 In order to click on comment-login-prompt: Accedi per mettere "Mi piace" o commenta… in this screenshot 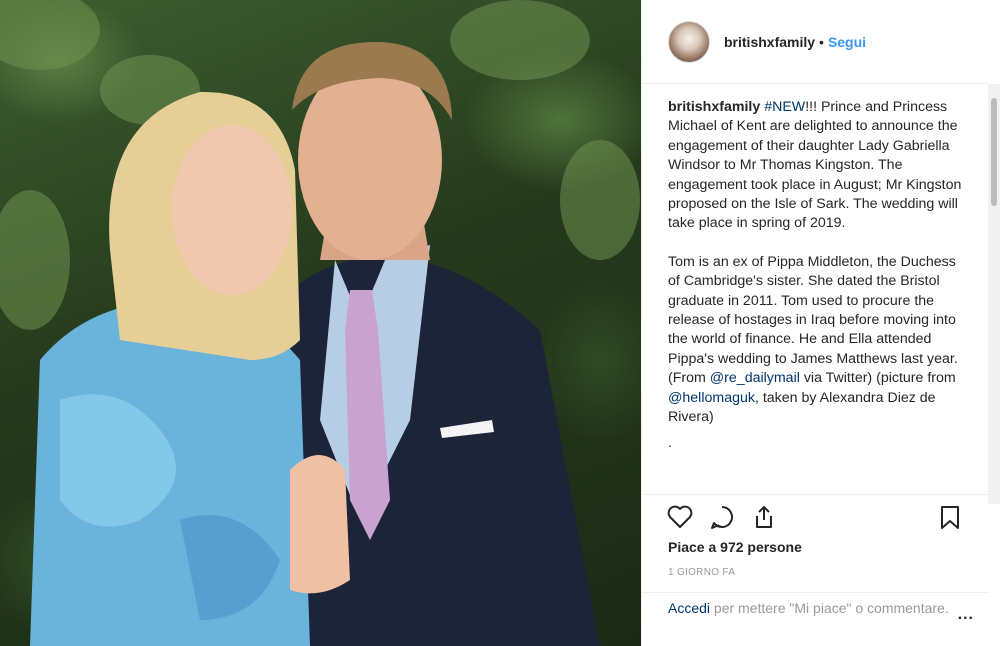, I will do `click(815, 619)`.